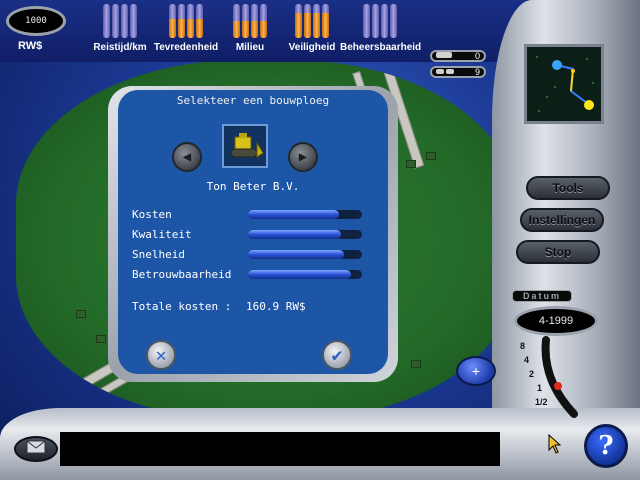  I want to click on stat-name: Kosten, so click(152, 214).